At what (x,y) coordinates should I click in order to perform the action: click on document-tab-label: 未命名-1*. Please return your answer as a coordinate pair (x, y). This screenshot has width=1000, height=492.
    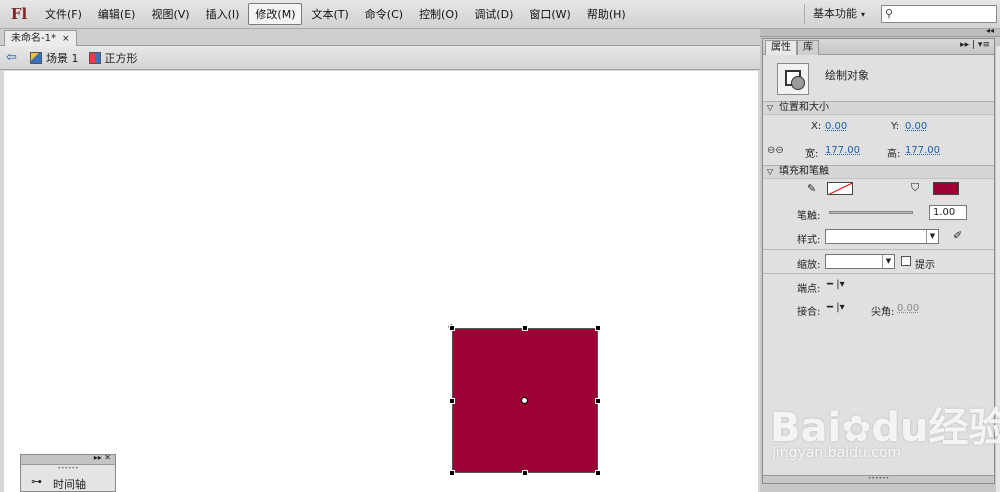
    Looking at the image, I should click on (33, 38).